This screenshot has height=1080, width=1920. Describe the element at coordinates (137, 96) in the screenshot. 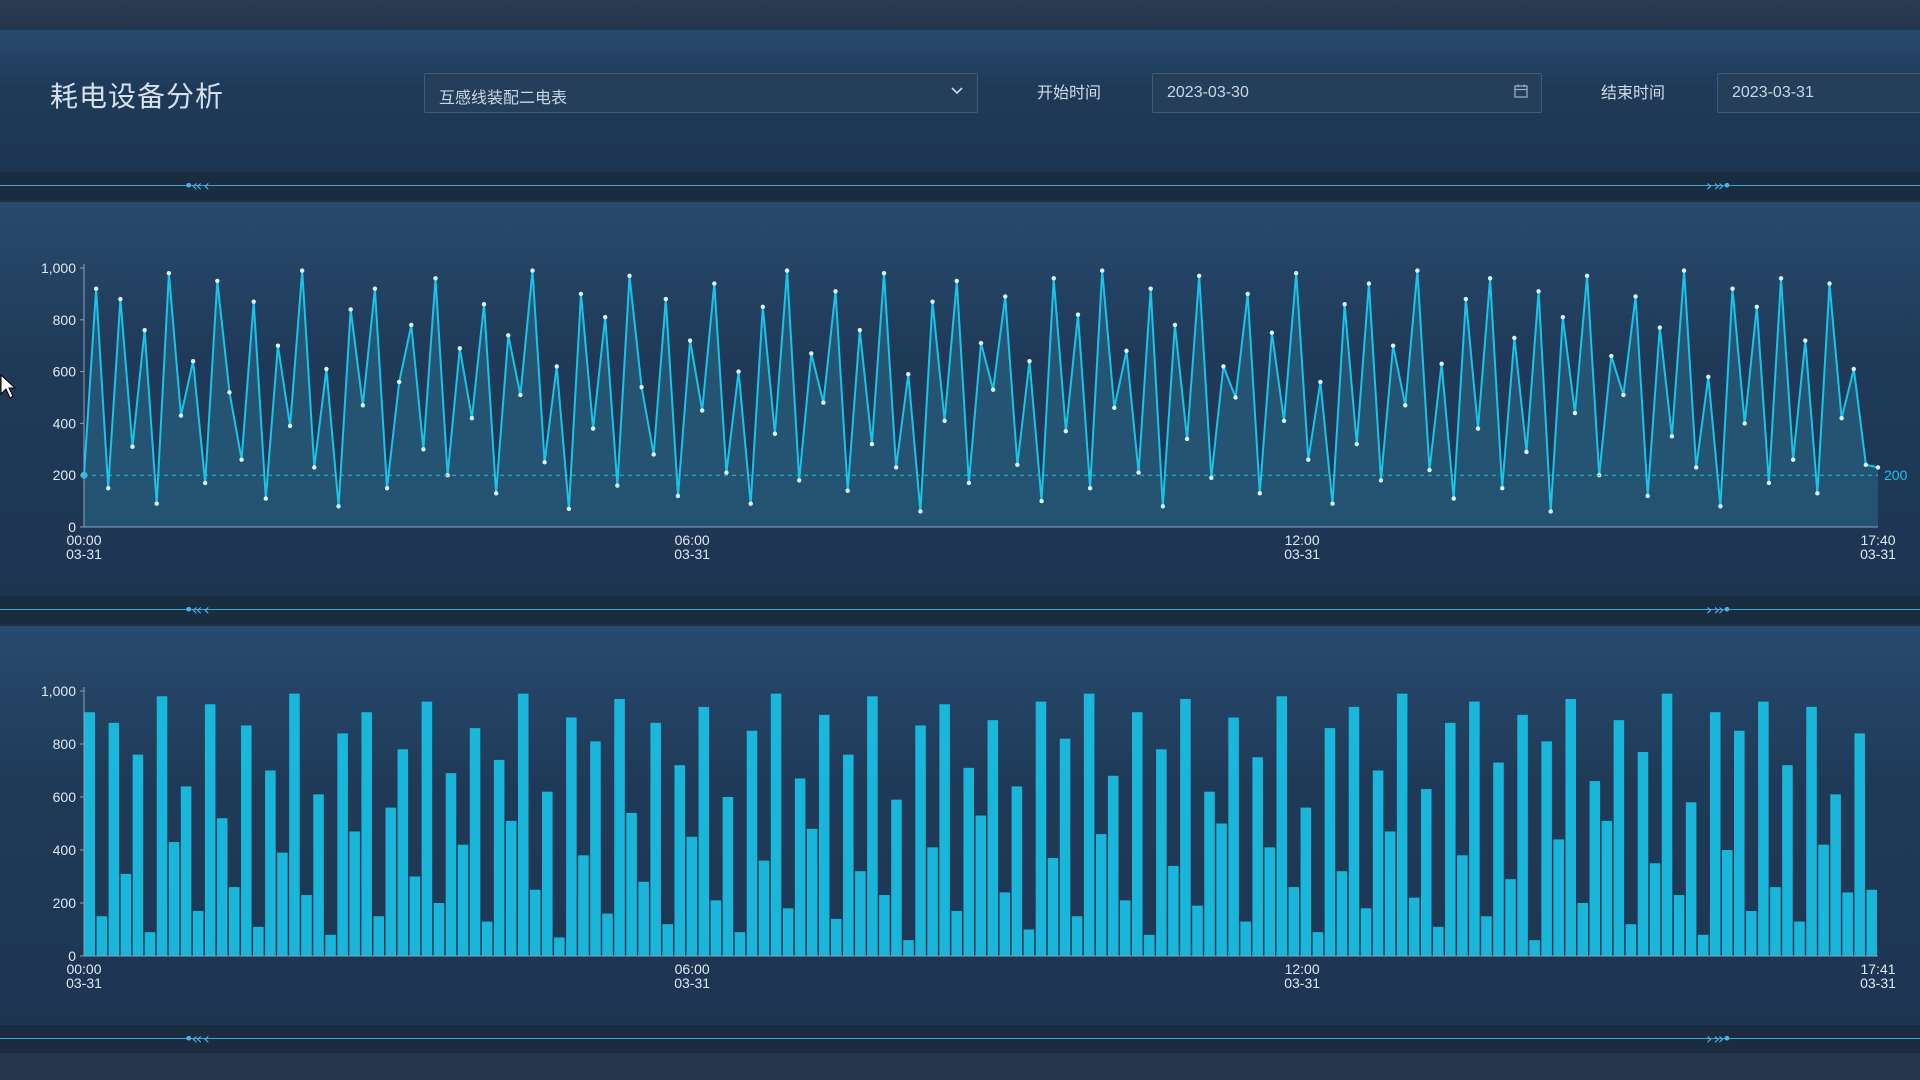

I see `page-title: 耗电设备分析` at that location.